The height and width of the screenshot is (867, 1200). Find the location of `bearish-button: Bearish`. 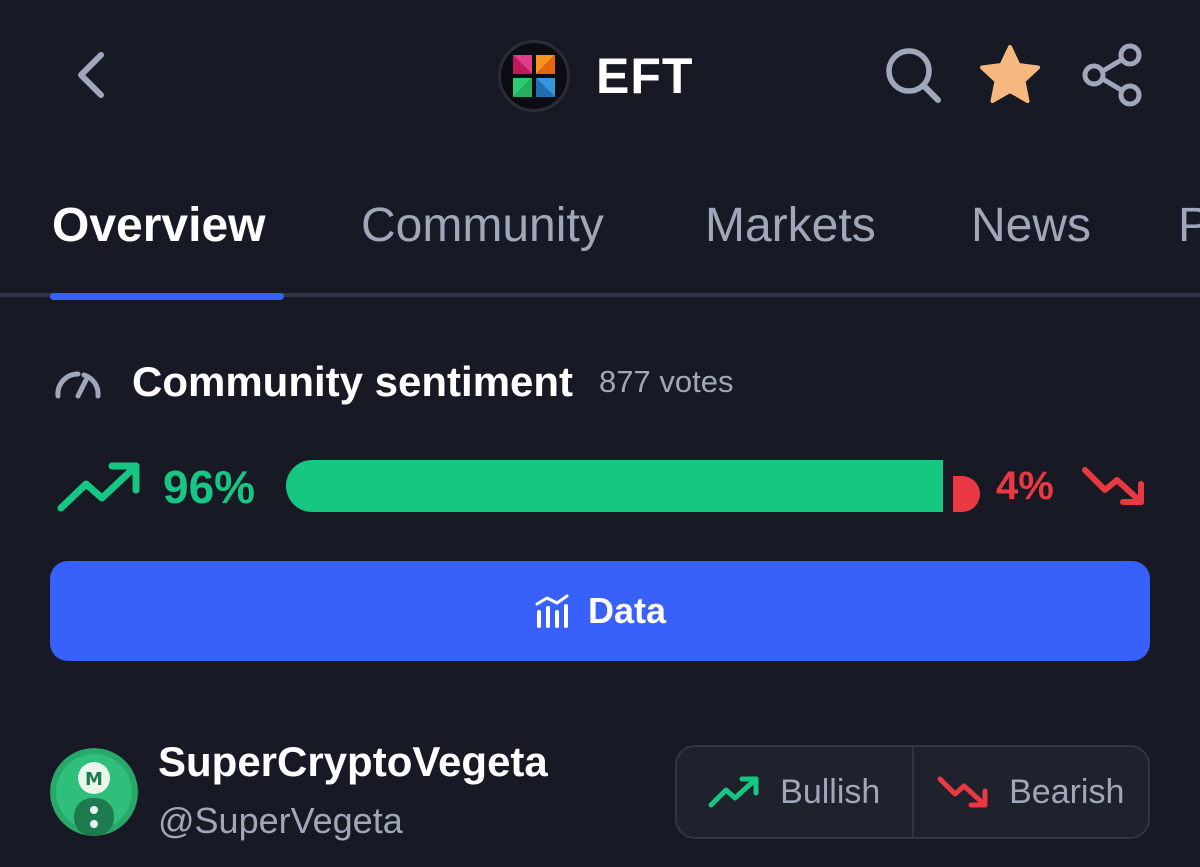

bearish-button: Bearish is located at coordinates (1030, 792).